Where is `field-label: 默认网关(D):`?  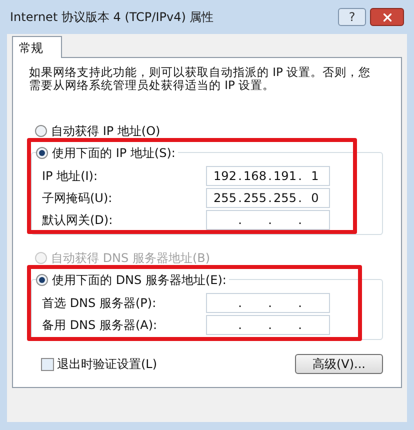 field-label: 默认网关(D): is located at coordinates (77, 220).